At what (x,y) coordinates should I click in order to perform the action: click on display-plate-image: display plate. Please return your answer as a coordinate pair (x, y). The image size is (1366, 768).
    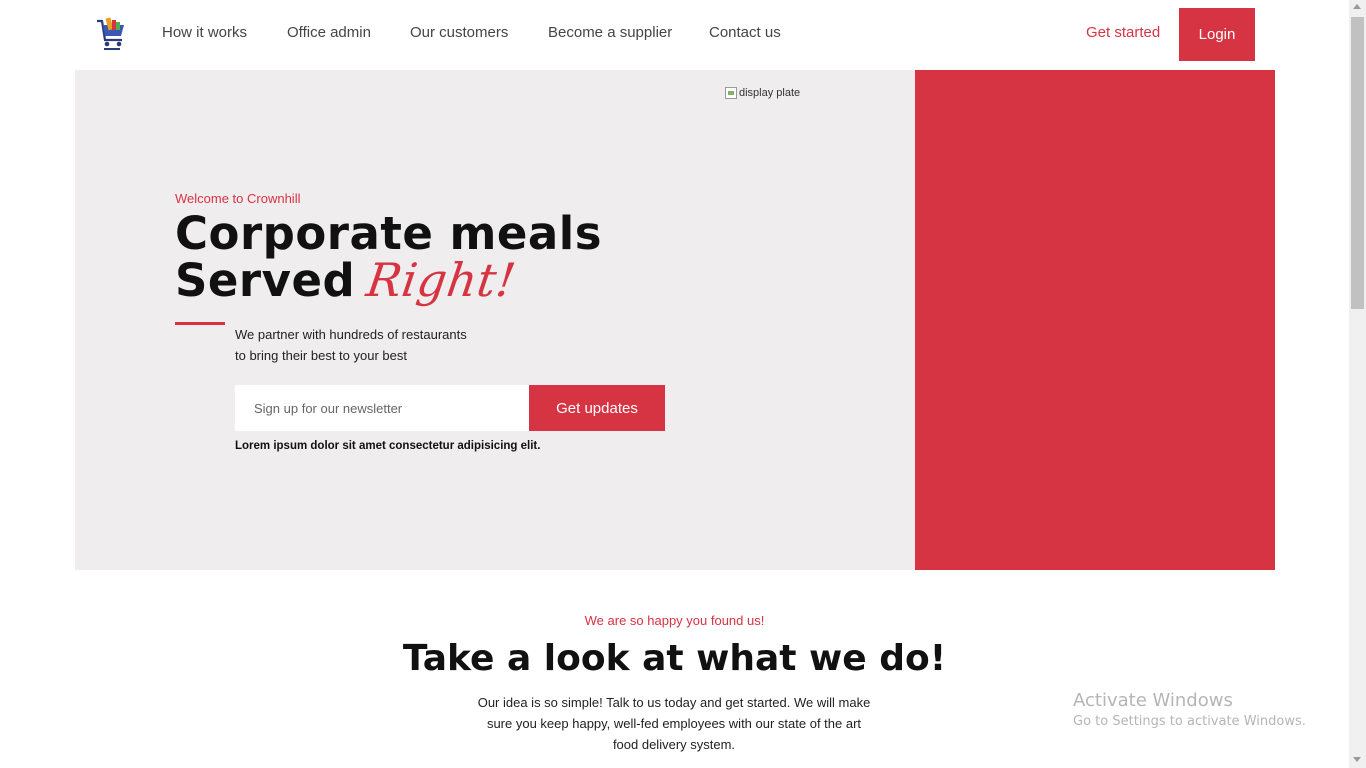
    Looking at the image, I should click on (762, 93).